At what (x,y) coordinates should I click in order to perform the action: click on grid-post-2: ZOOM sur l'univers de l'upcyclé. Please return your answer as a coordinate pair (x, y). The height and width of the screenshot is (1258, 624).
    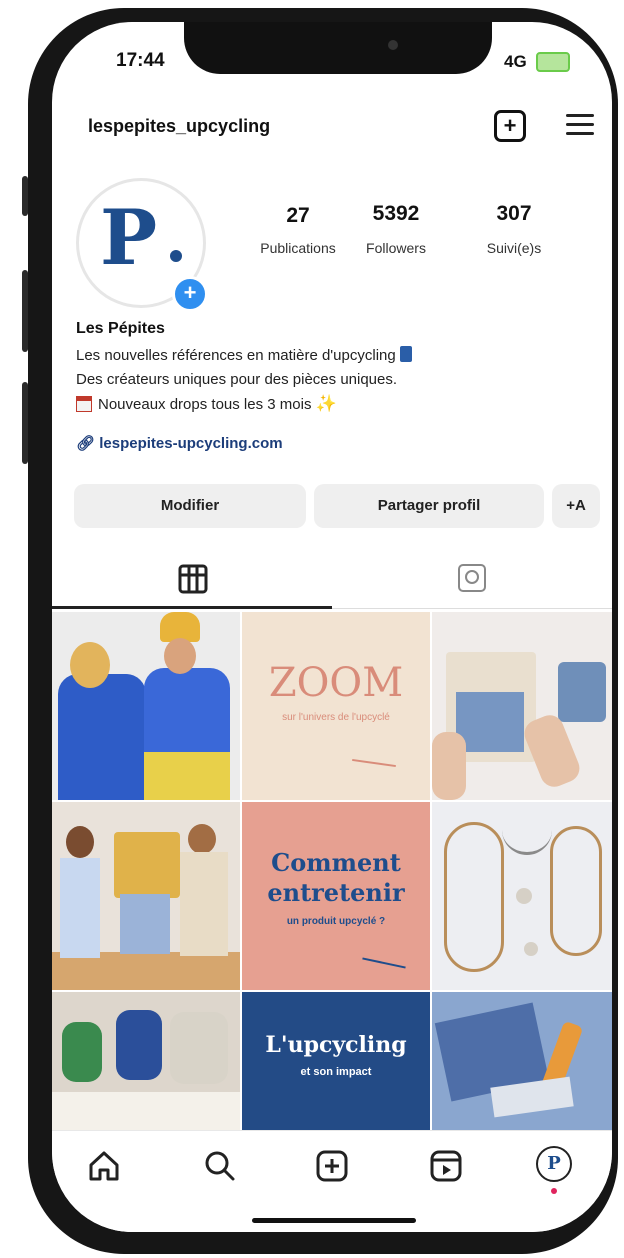
    Looking at the image, I should click on (336, 706).